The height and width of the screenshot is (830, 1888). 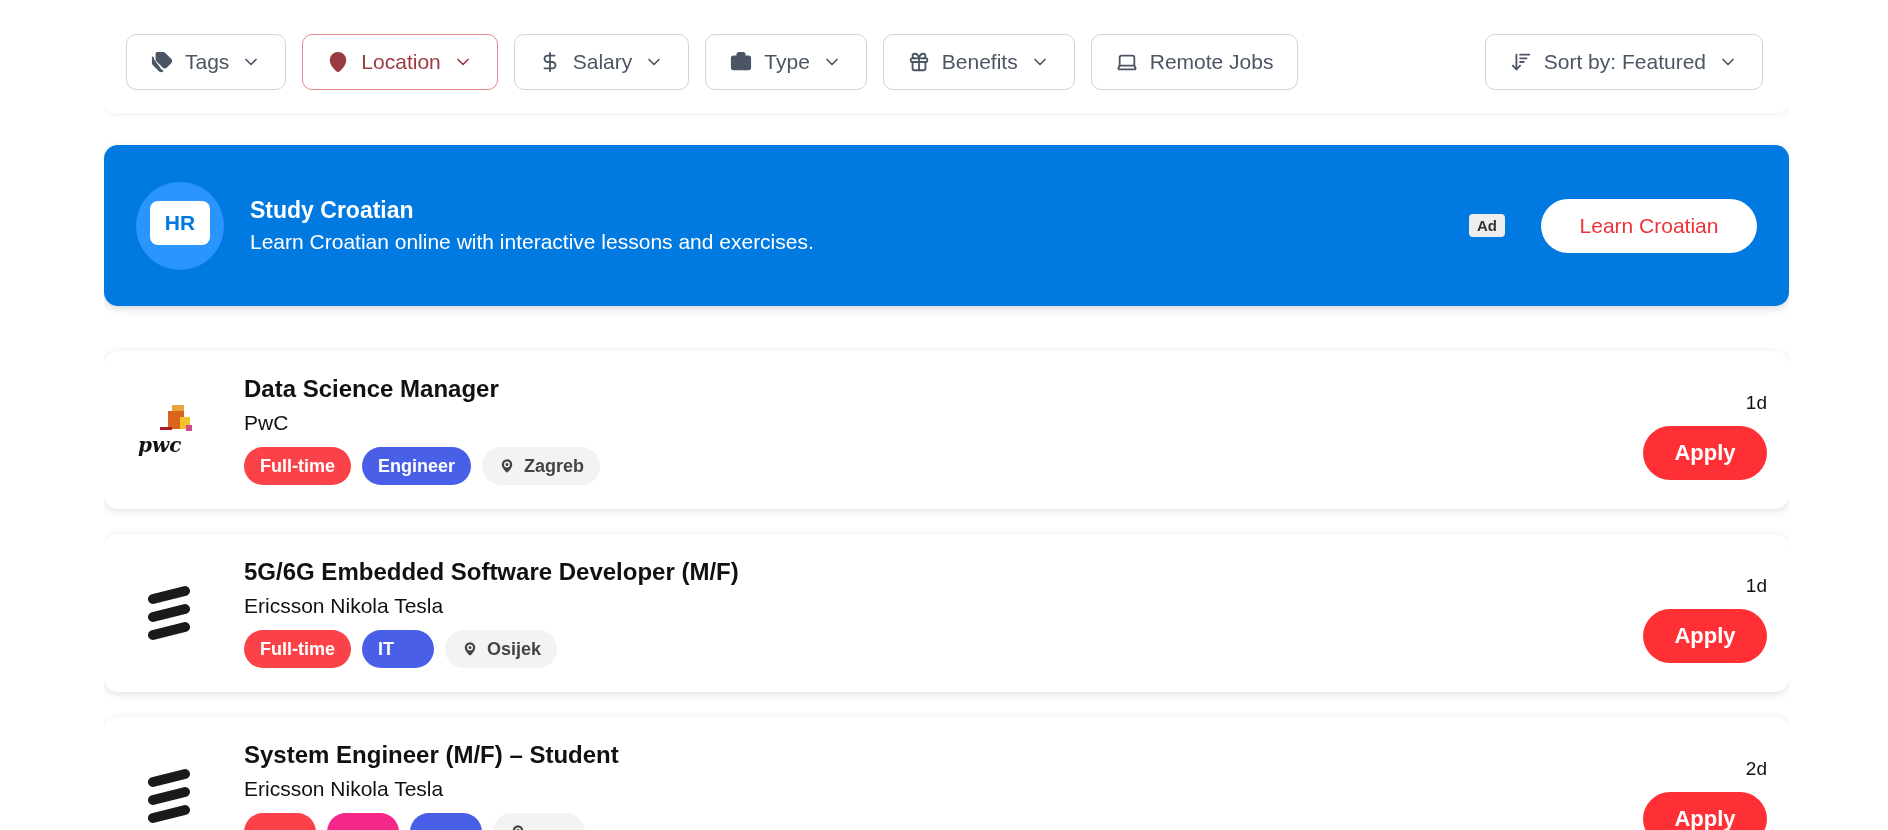 What do you see at coordinates (417, 466) in the screenshot?
I see `job-tag: Engineer` at bounding box center [417, 466].